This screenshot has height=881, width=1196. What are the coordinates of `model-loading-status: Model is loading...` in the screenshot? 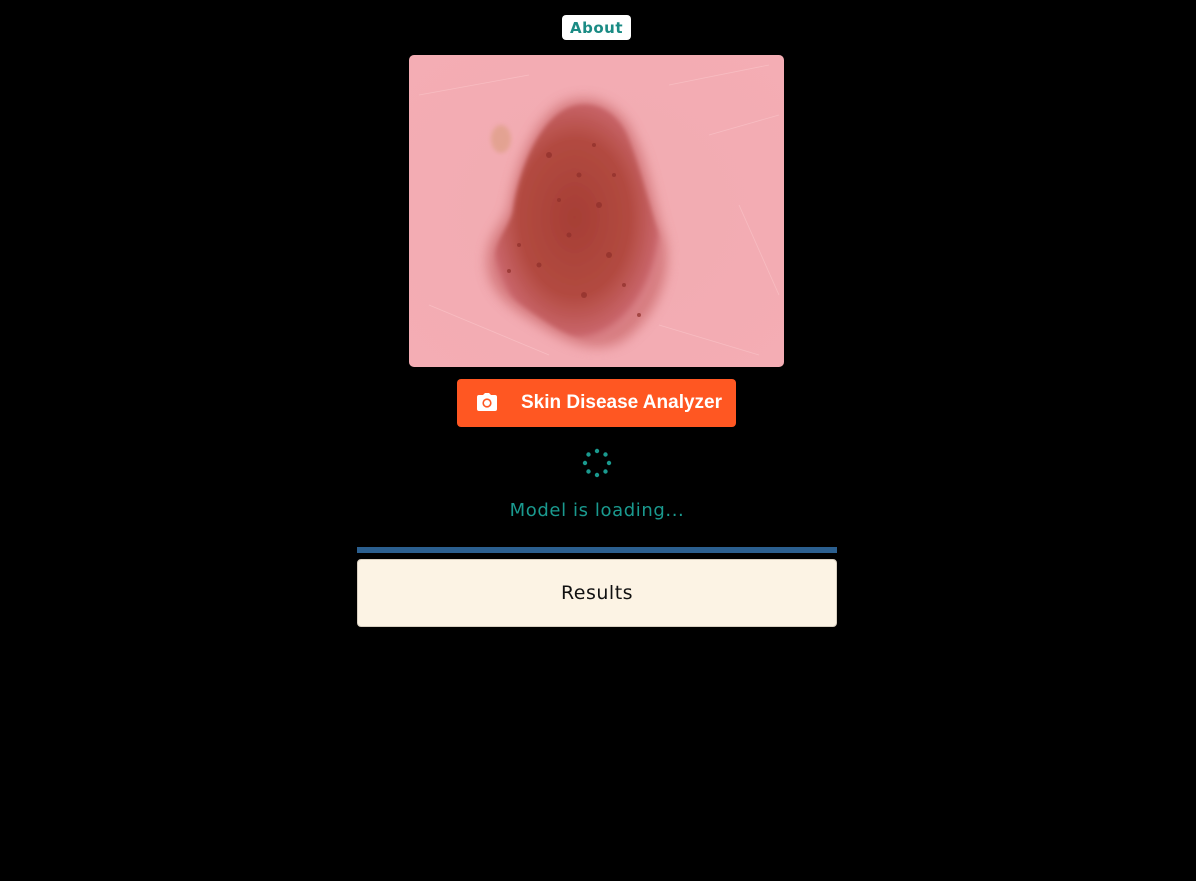 It's located at (597, 510).